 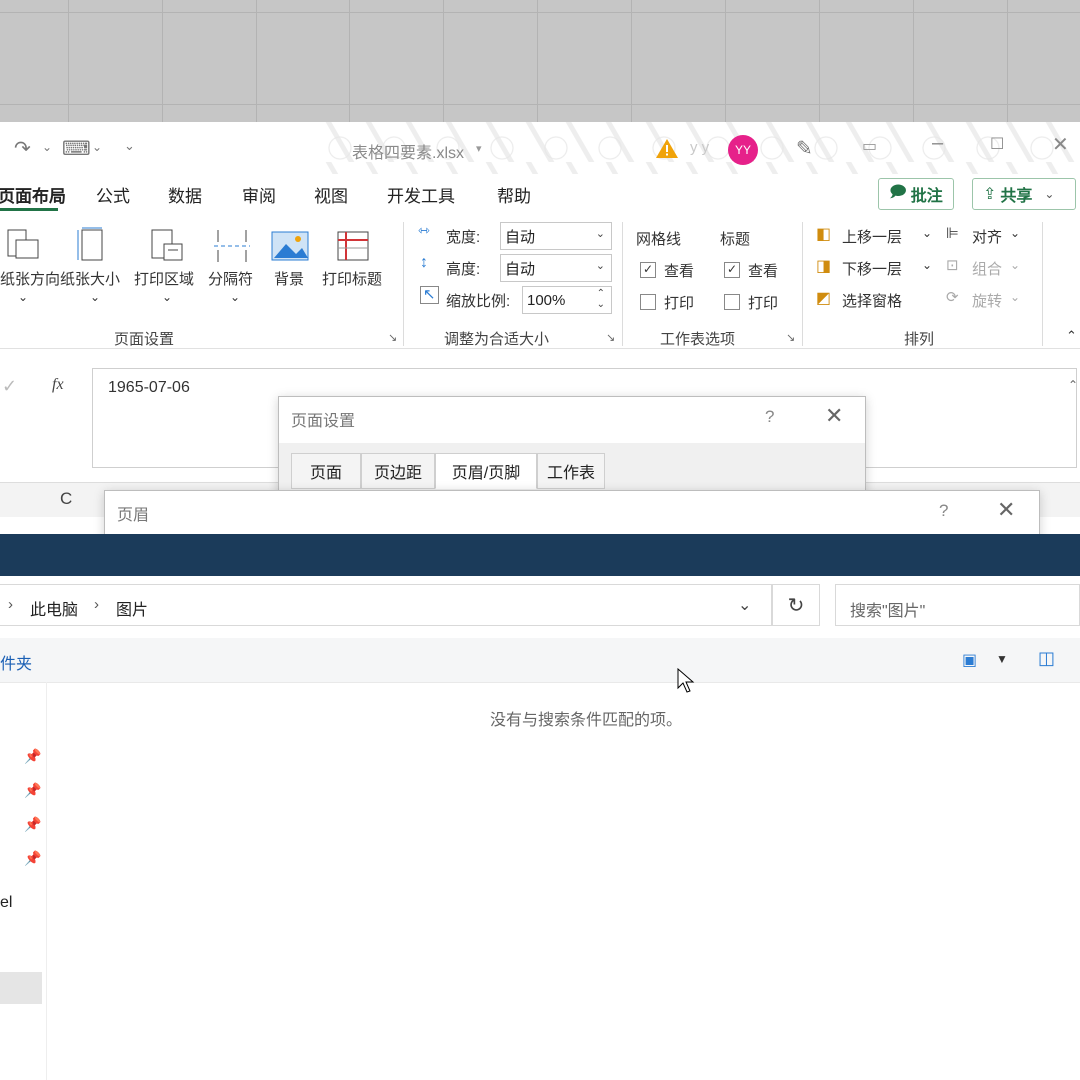 I want to click on tab-page: 页面, so click(x=326, y=471).